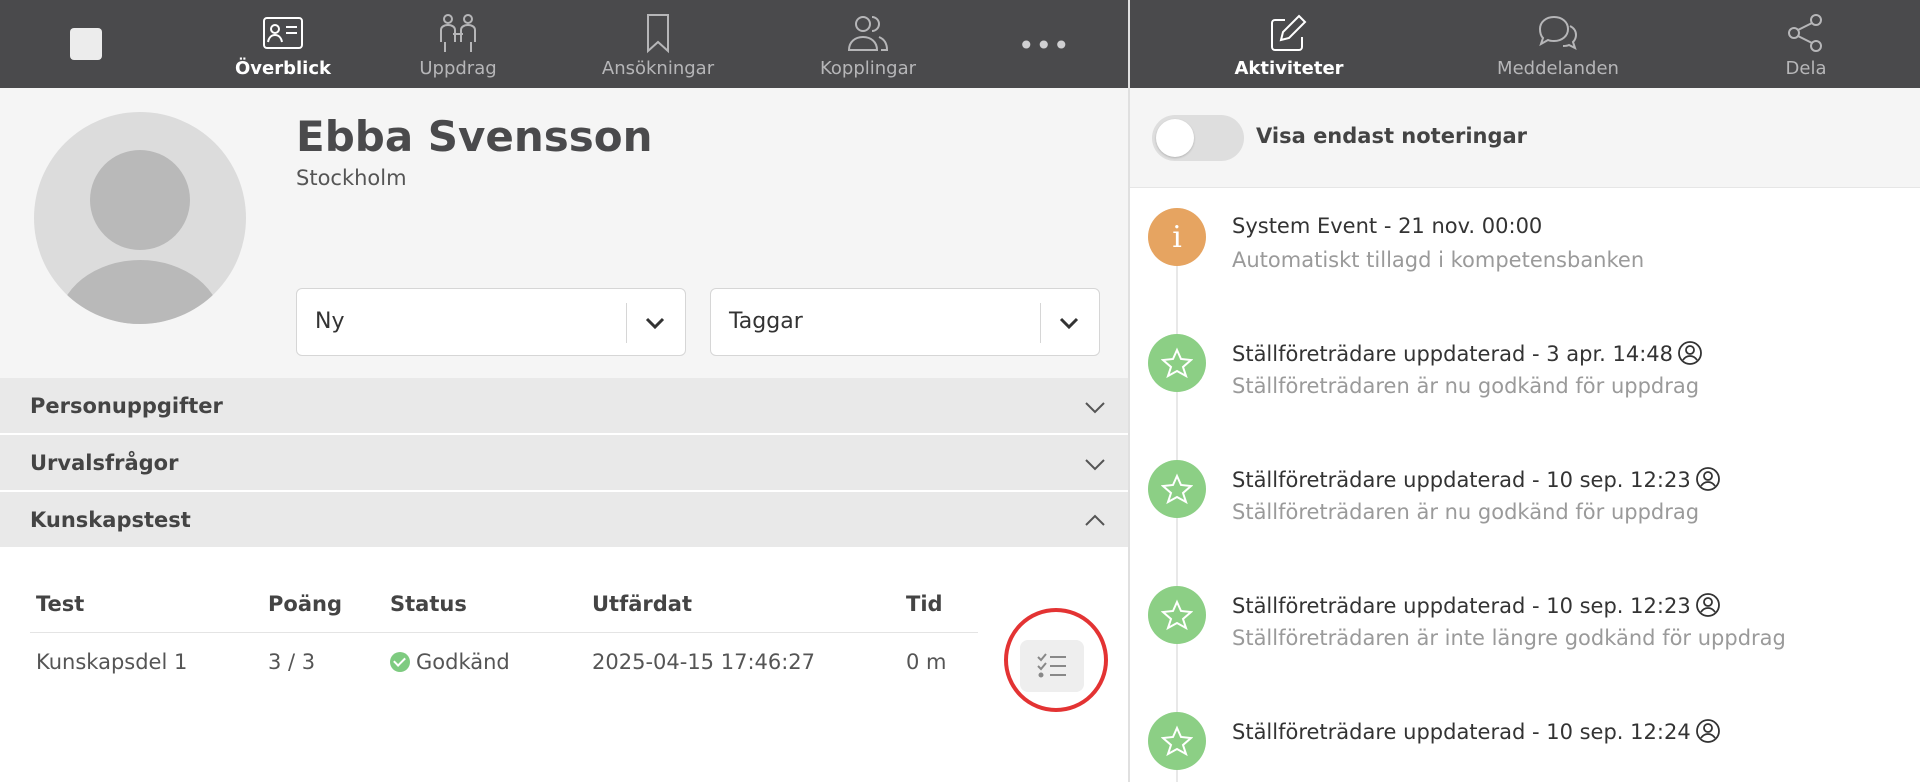 The width and height of the screenshot is (1920, 782). I want to click on checklist-icon, so click(1051, 665).